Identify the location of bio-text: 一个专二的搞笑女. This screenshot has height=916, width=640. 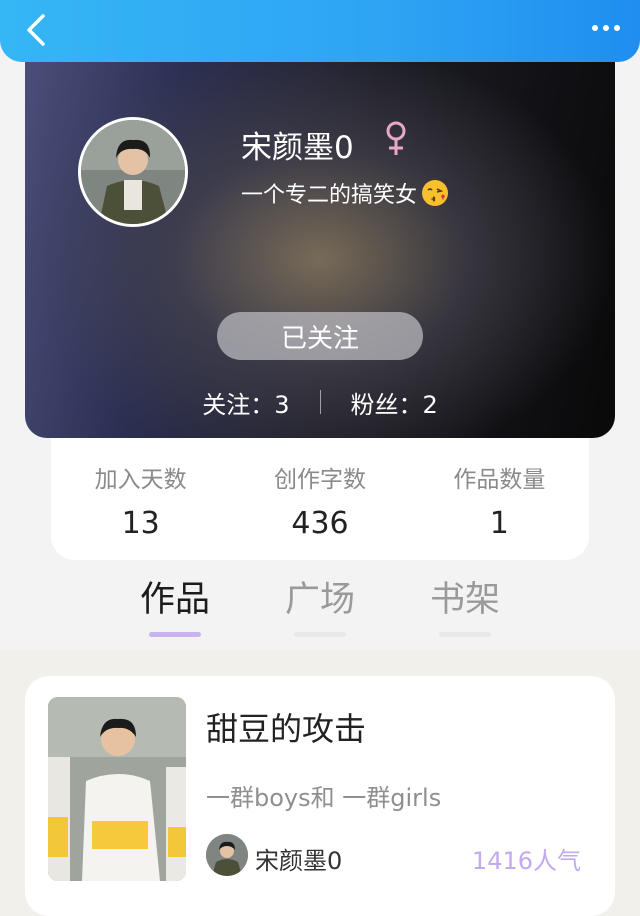
(329, 195).